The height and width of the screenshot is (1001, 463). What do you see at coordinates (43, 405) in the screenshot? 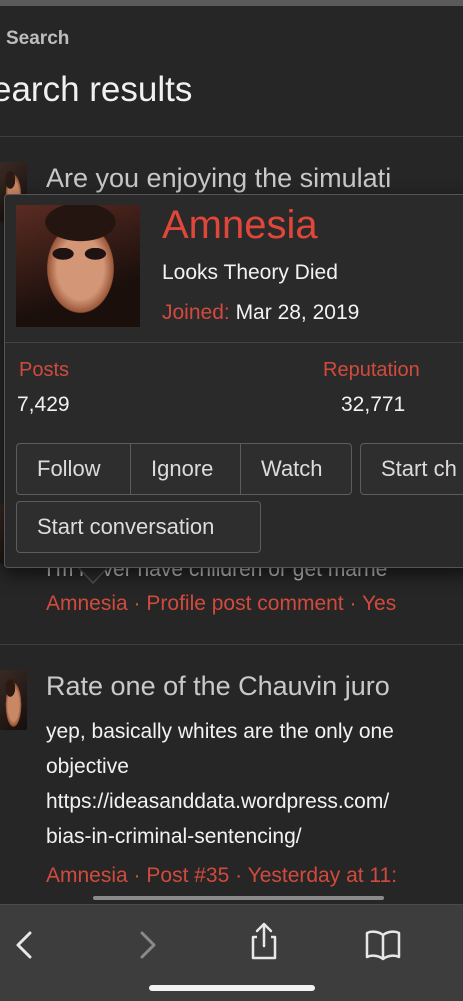
I see `posts-value: 7,429` at bounding box center [43, 405].